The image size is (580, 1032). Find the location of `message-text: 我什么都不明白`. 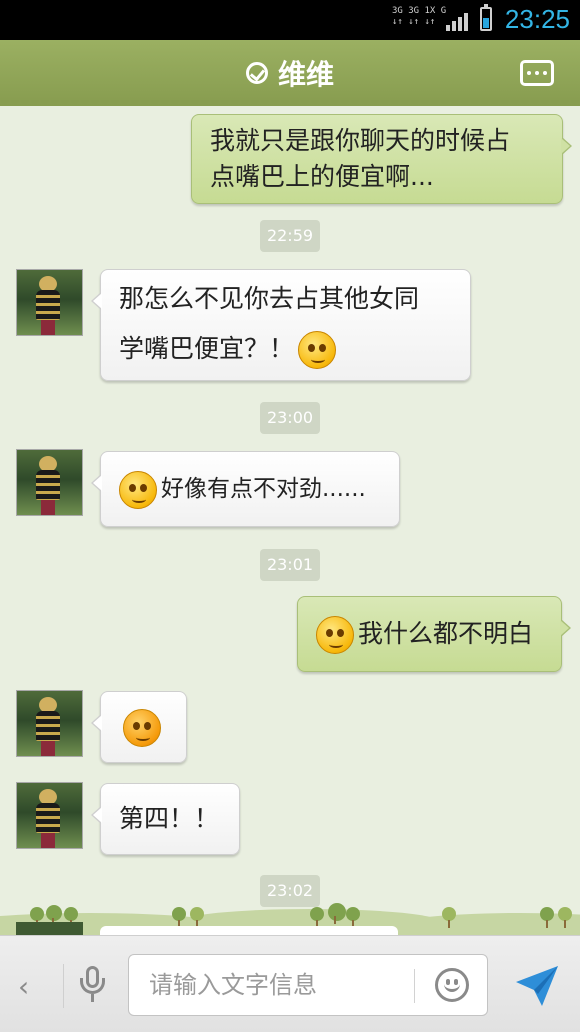

message-text: 我什么都不明白 is located at coordinates (446, 633).